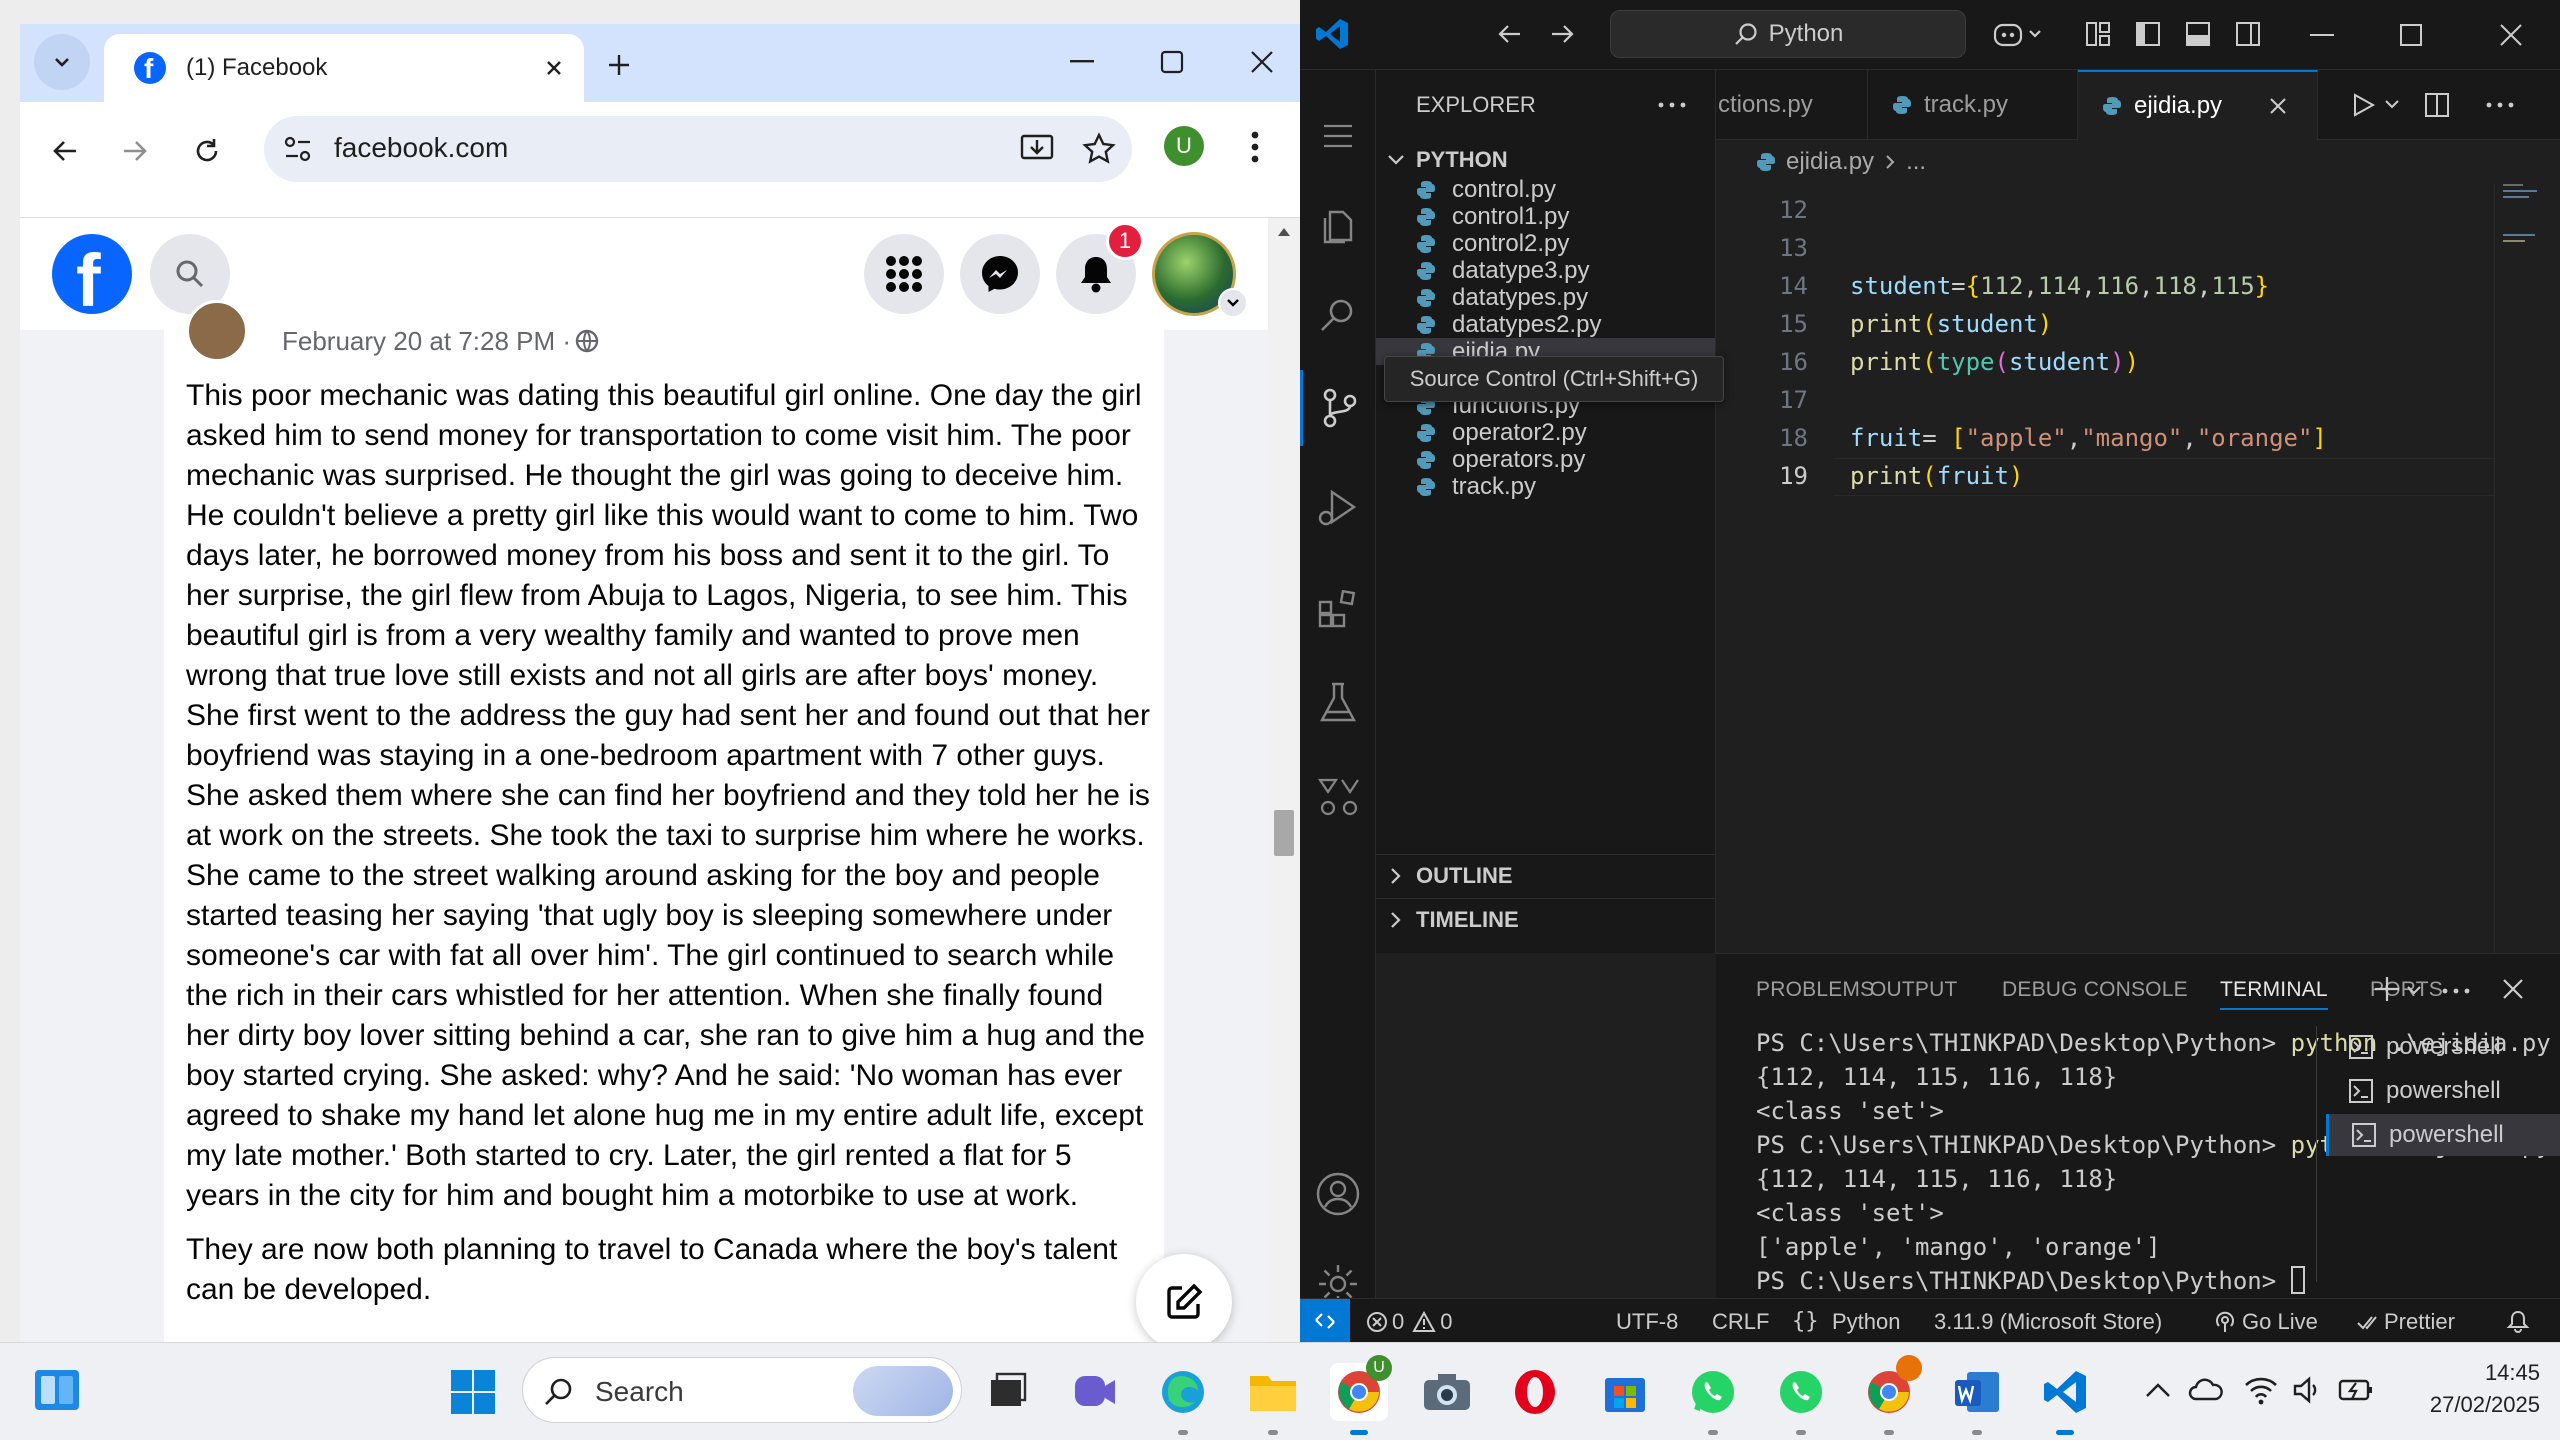 The height and width of the screenshot is (1440, 2560). I want to click on chevron-up-icon, so click(2158, 1390).